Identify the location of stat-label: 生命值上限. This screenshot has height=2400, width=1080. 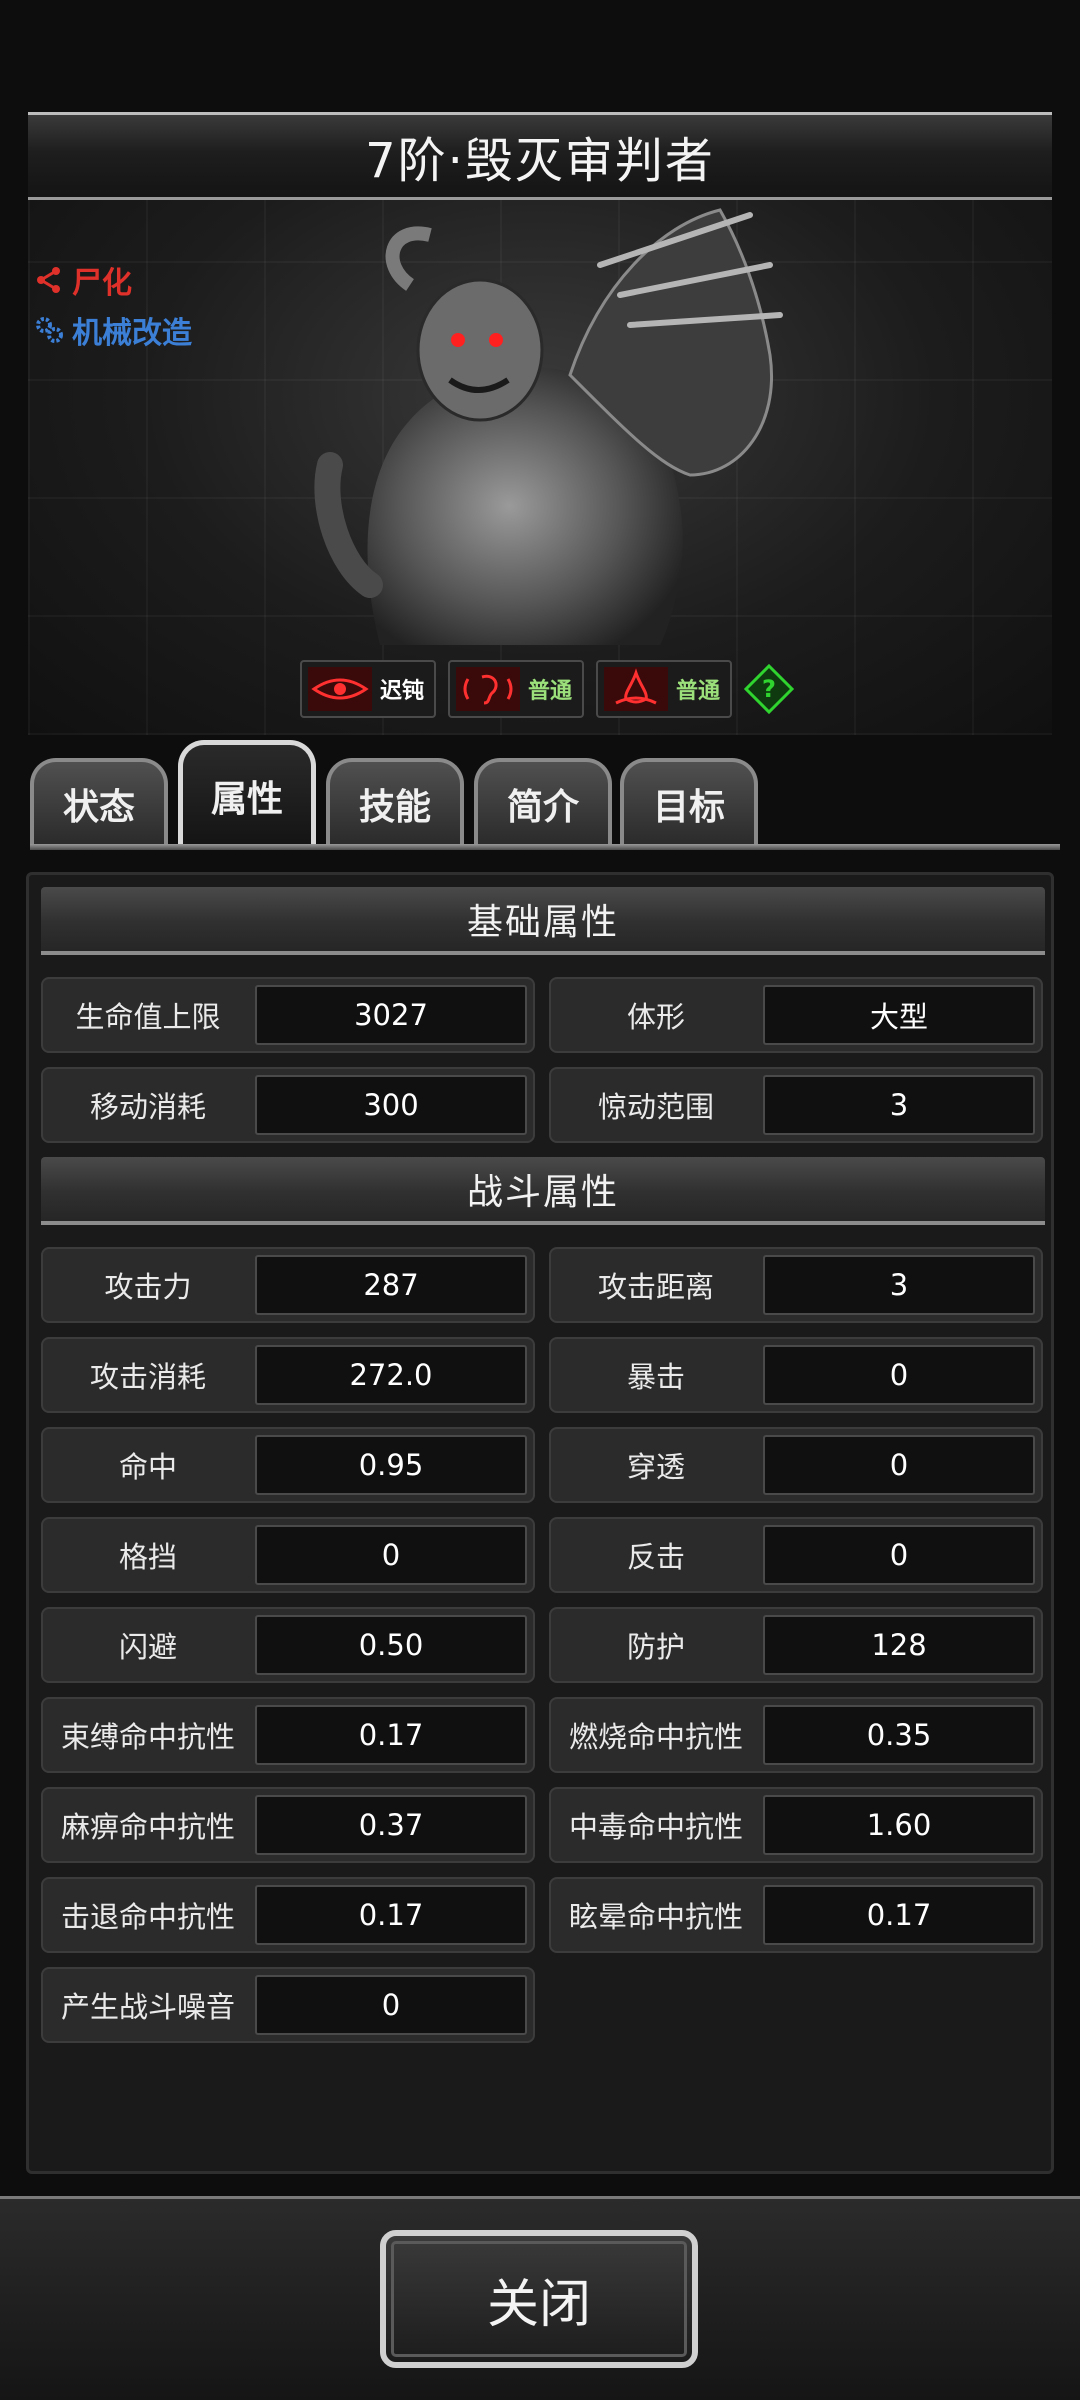
(148, 1017).